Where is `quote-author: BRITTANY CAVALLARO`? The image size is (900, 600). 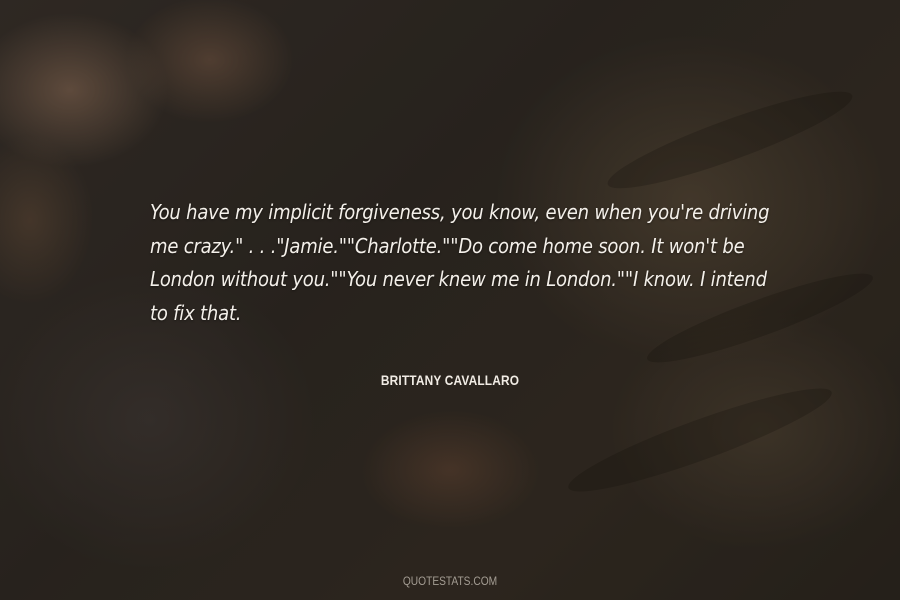 quote-author: BRITTANY CAVALLARO is located at coordinates (450, 380).